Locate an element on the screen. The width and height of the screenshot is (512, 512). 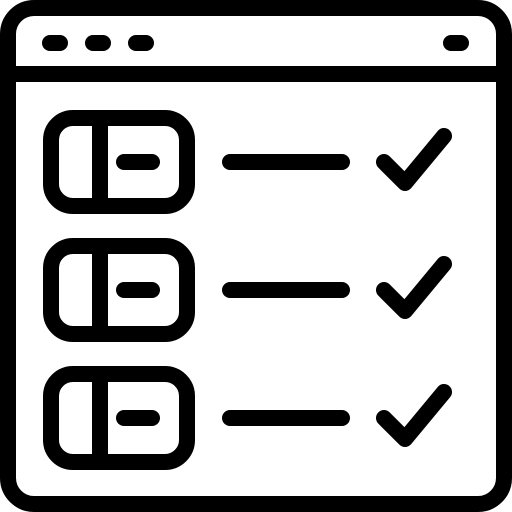
window-menu-dot is located at coordinates (456, 43).